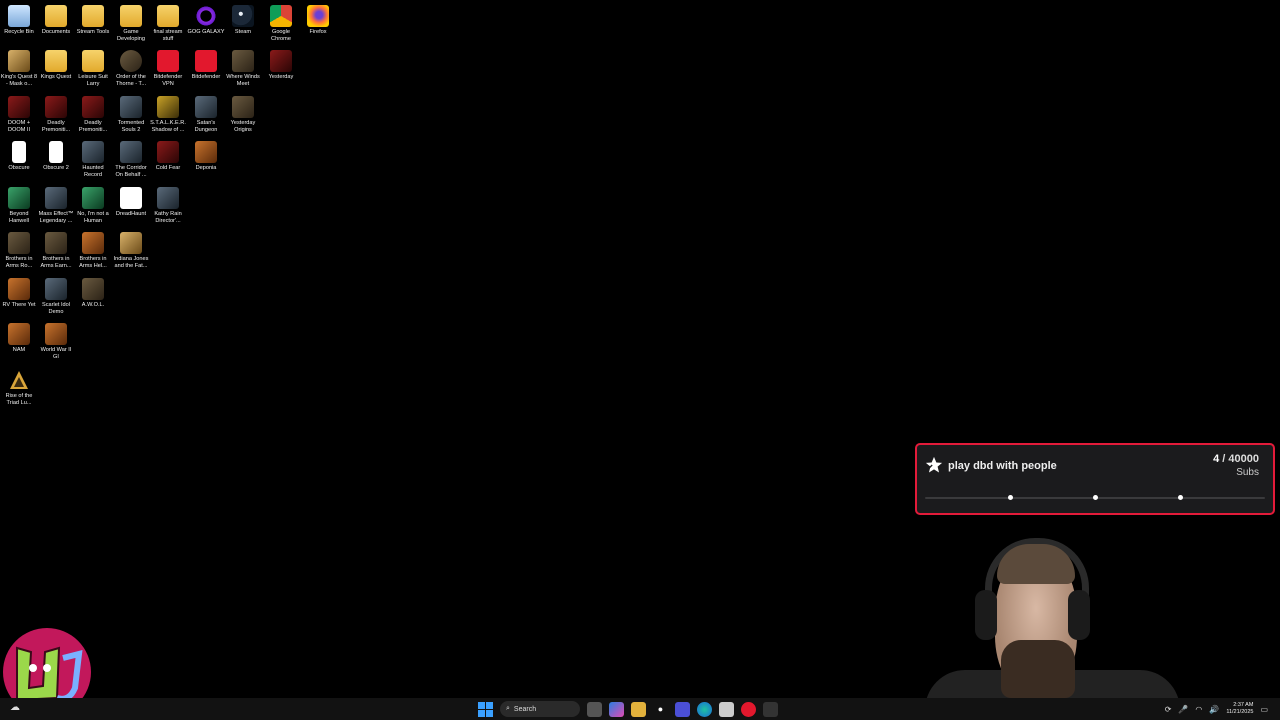 The image size is (1280, 720). What do you see at coordinates (206, 113) in the screenshot?
I see `desktop-icon-satans-dungeon: Satan's Dungeon` at bounding box center [206, 113].